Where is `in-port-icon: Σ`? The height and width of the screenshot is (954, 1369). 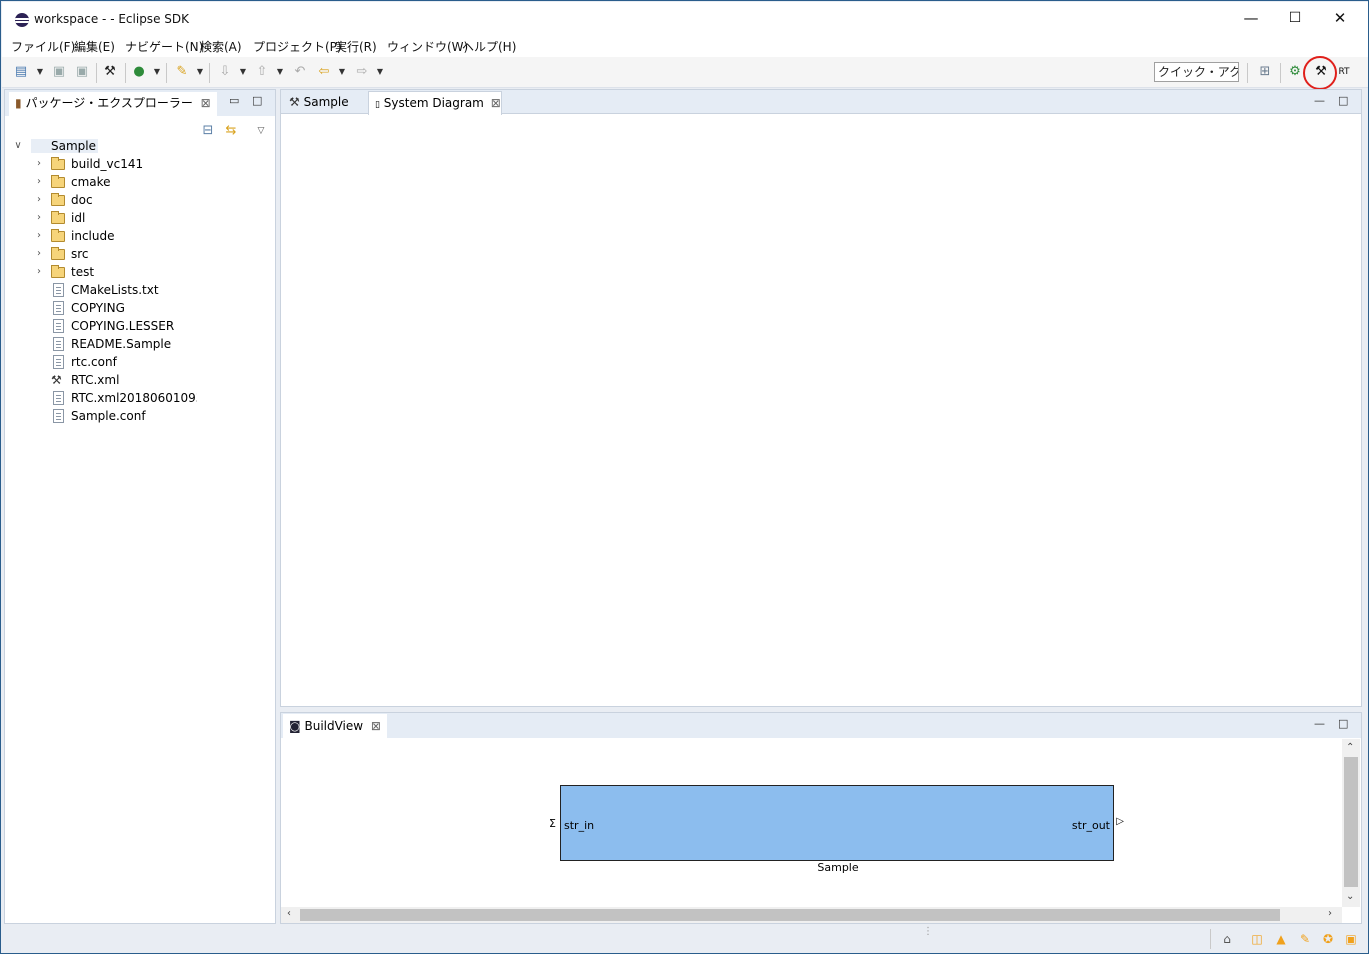
in-port-icon: Σ is located at coordinates (552, 823).